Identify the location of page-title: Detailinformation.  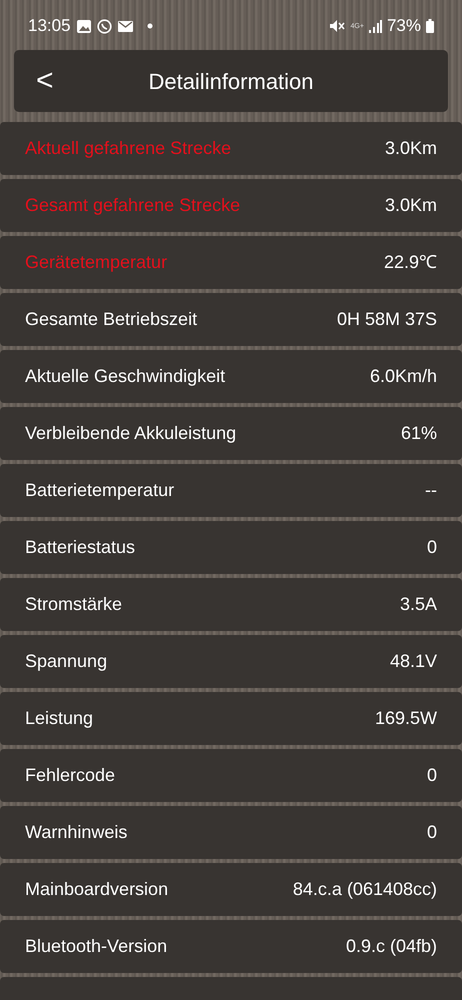
(231, 82).